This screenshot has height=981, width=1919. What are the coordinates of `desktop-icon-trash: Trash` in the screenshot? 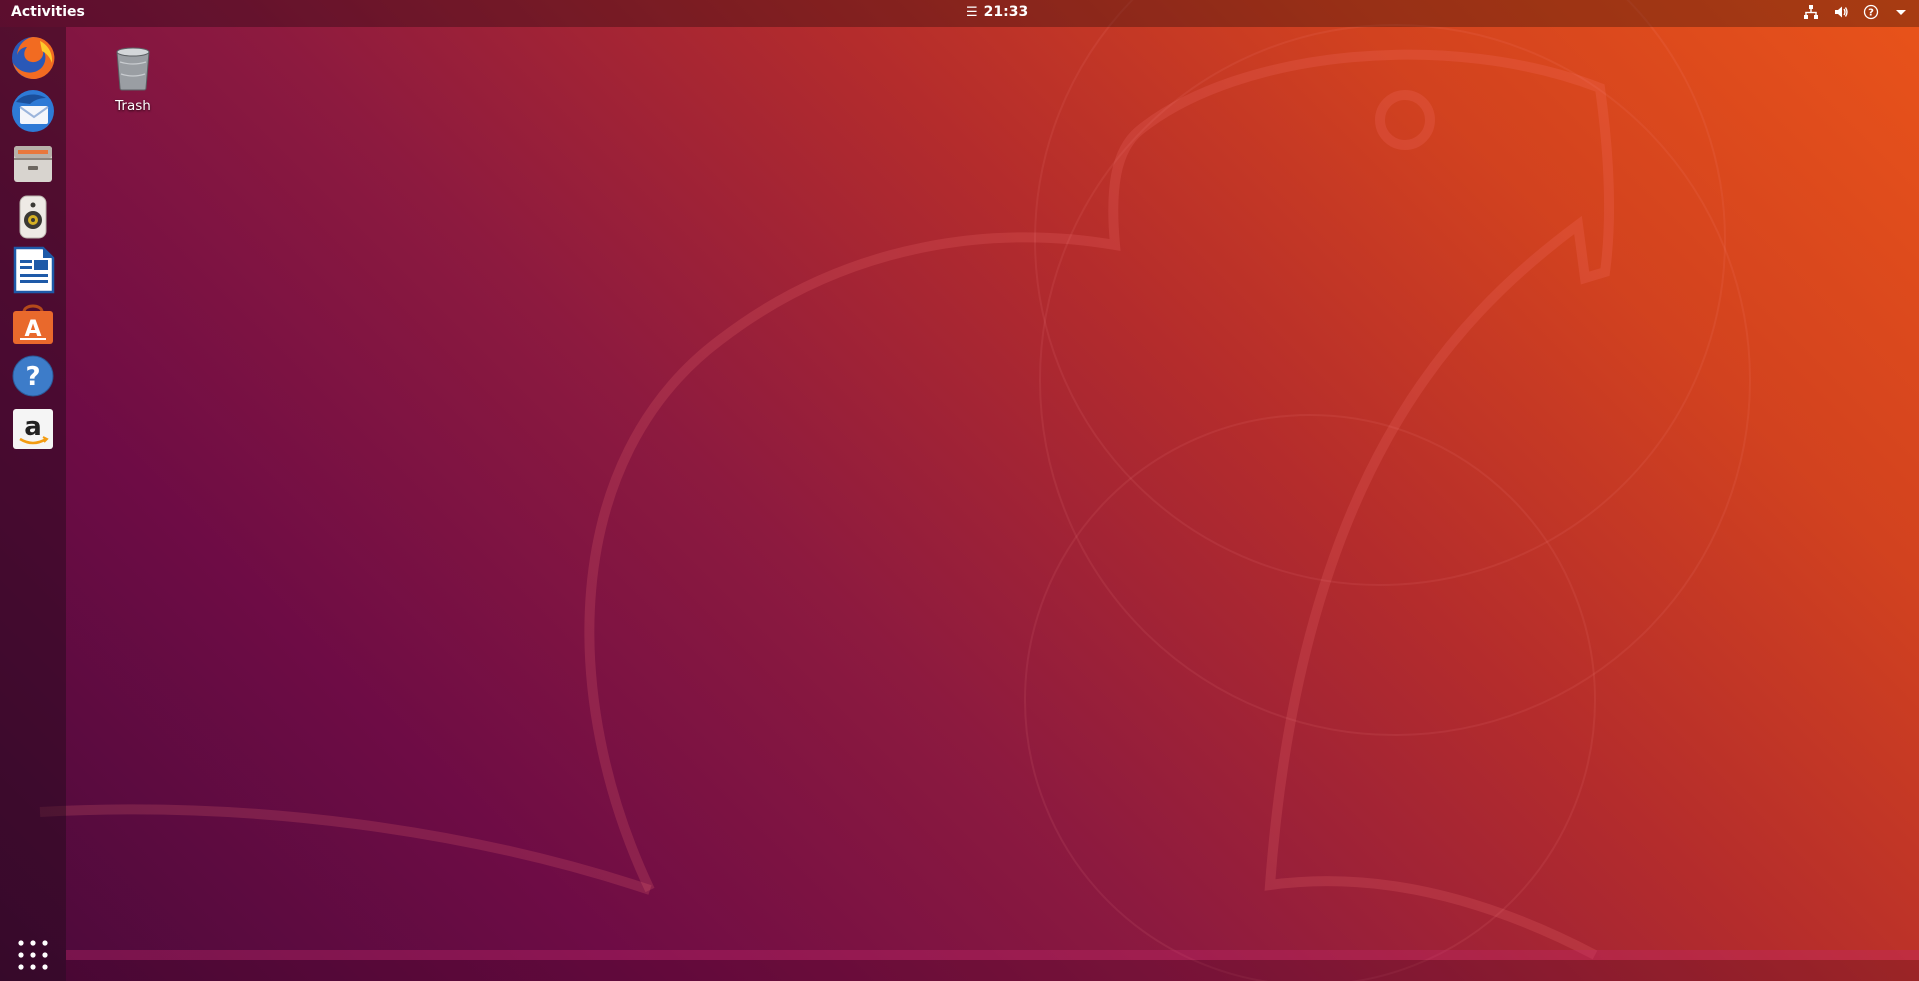 It's located at (133, 79).